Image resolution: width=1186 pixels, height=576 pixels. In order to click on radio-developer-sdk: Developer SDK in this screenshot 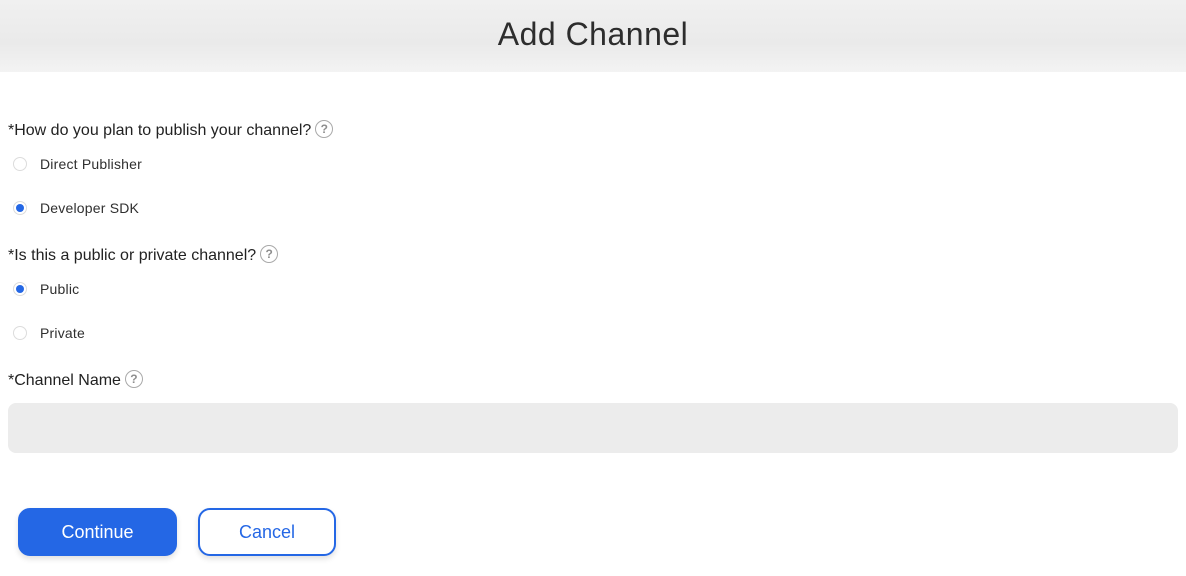, I will do `click(76, 208)`.